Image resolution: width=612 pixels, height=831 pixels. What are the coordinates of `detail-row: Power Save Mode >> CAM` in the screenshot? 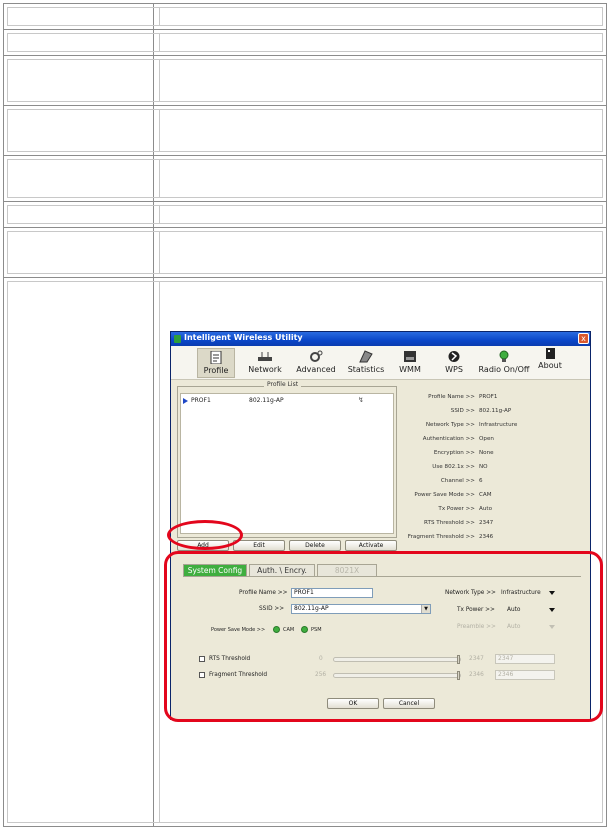 It's located at (453, 495).